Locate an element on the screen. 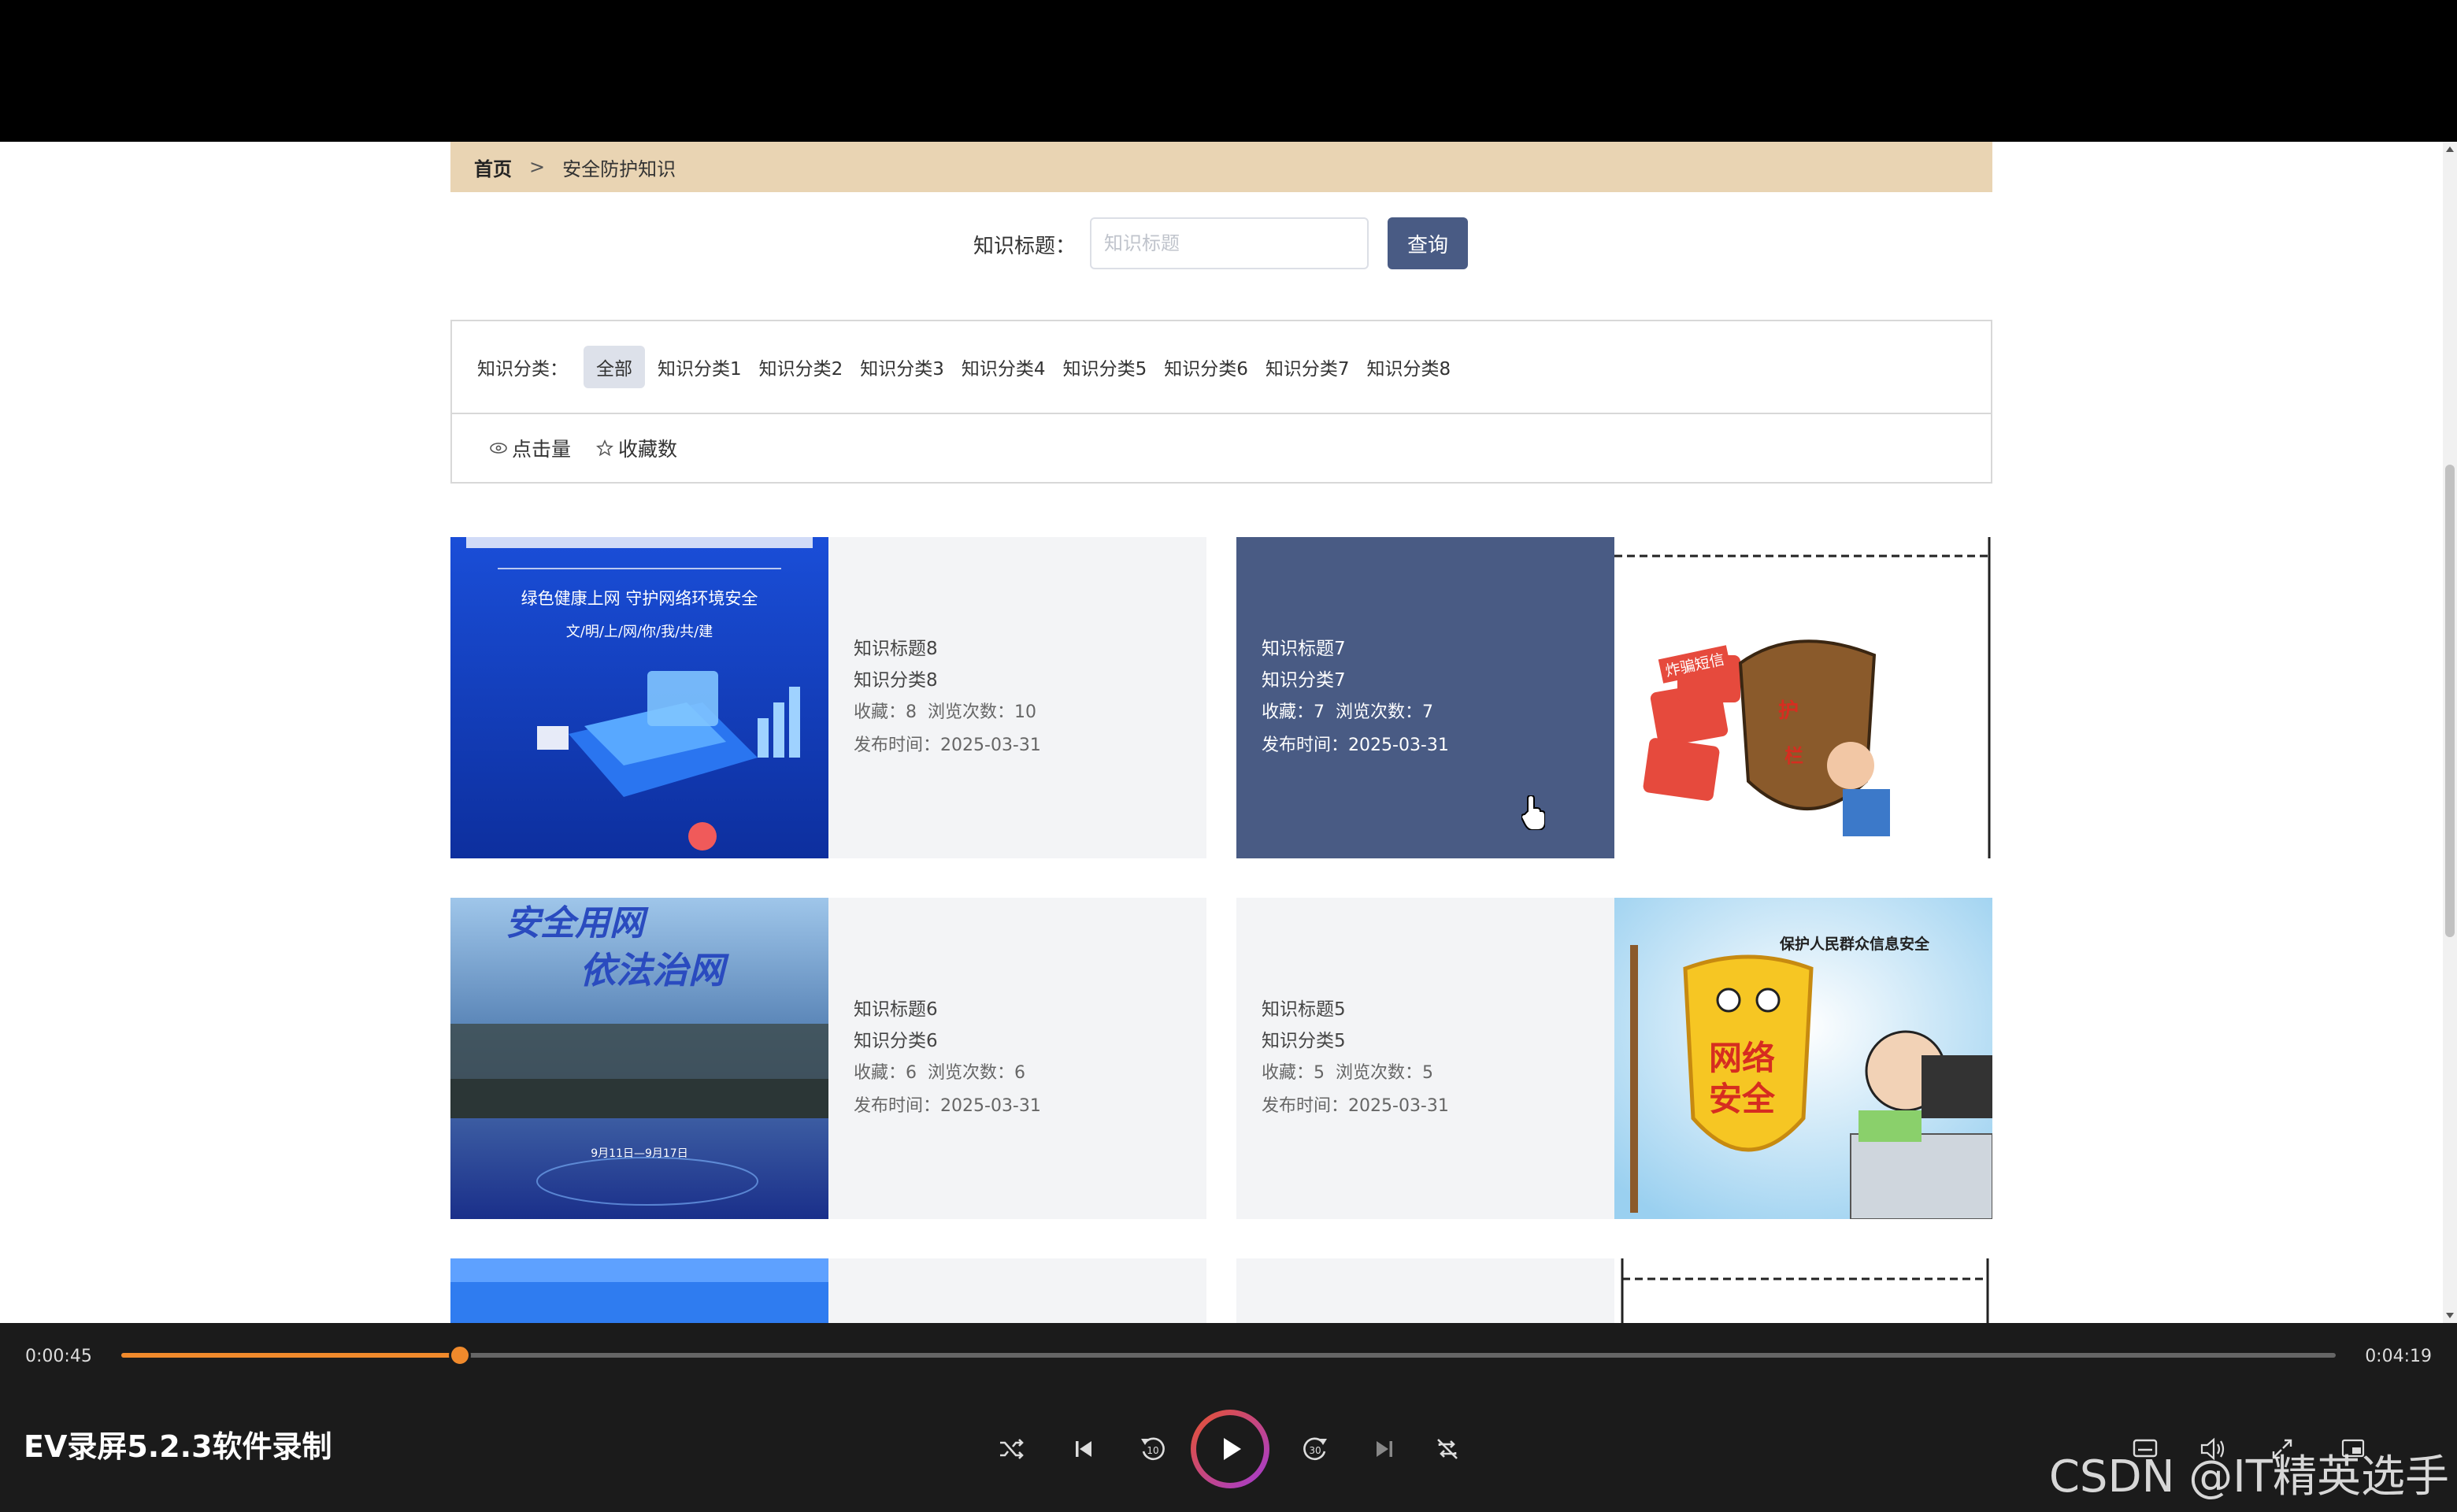 The width and height of the screenshot is (2457, 1512). shuffle-button is located at coordinates (1011, 1449).